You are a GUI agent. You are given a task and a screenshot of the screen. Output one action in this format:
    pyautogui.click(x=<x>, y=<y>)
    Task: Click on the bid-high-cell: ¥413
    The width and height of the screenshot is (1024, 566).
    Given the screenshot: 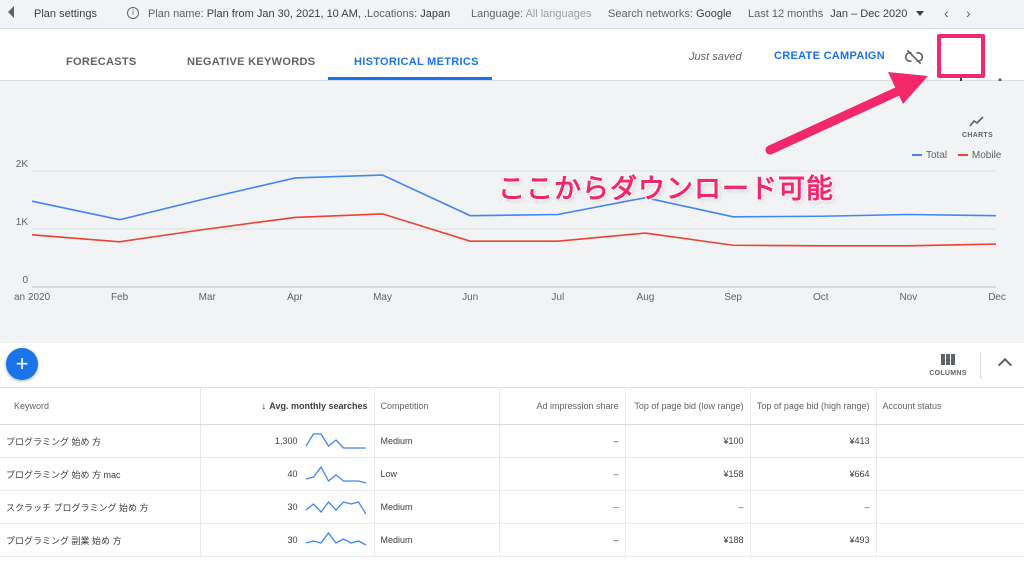 What is the action you would take?
    pyautogui.click(x=813, y=441)
    